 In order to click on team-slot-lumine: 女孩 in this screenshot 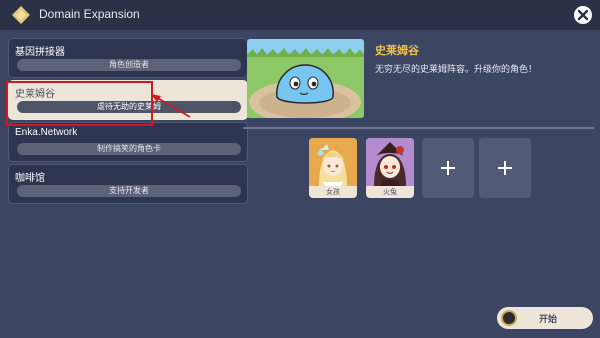, I will do `click(333, 168)`.